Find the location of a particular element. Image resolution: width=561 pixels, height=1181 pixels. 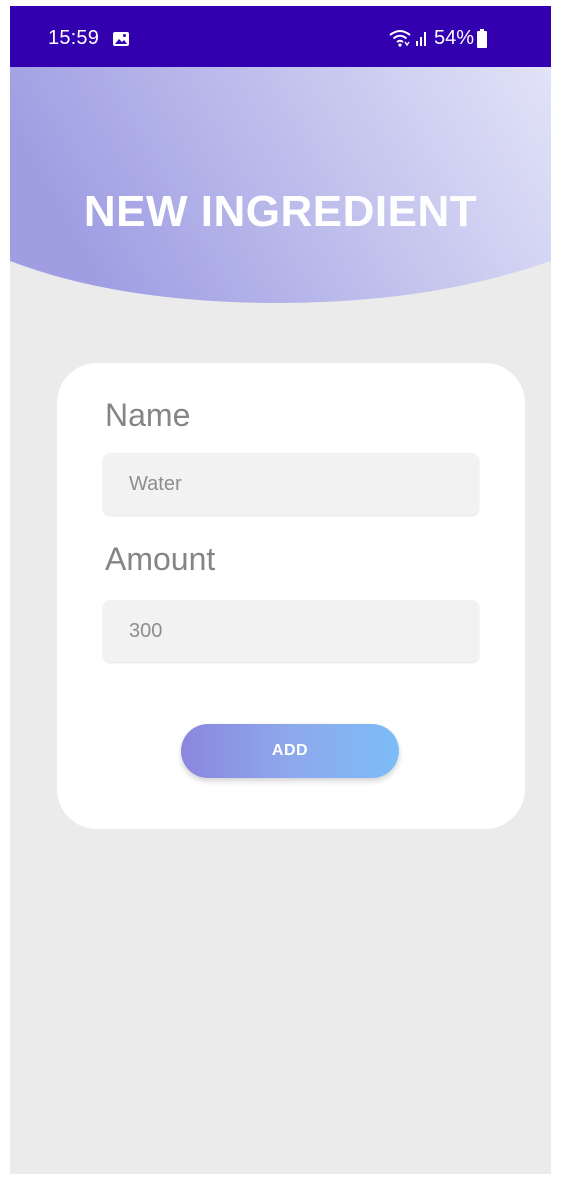

wifi-icon is located at coordinates (400, 38).